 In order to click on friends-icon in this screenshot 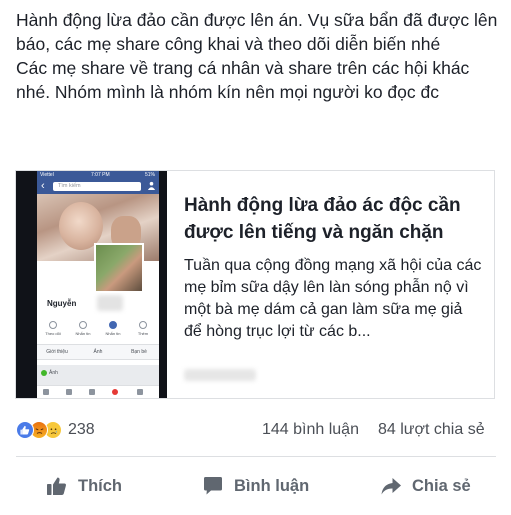, I will do `click(151, 185)`.